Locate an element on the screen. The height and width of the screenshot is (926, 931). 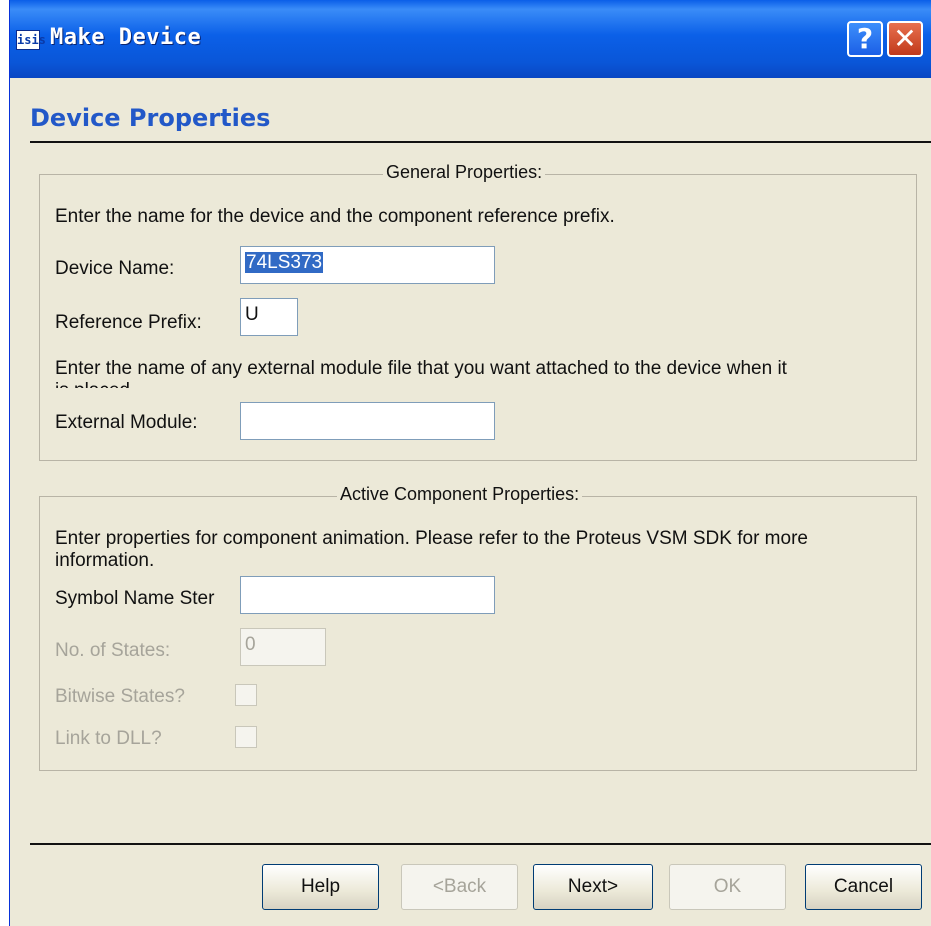
close-icon: ✕ is located at coordinates (905, 39).